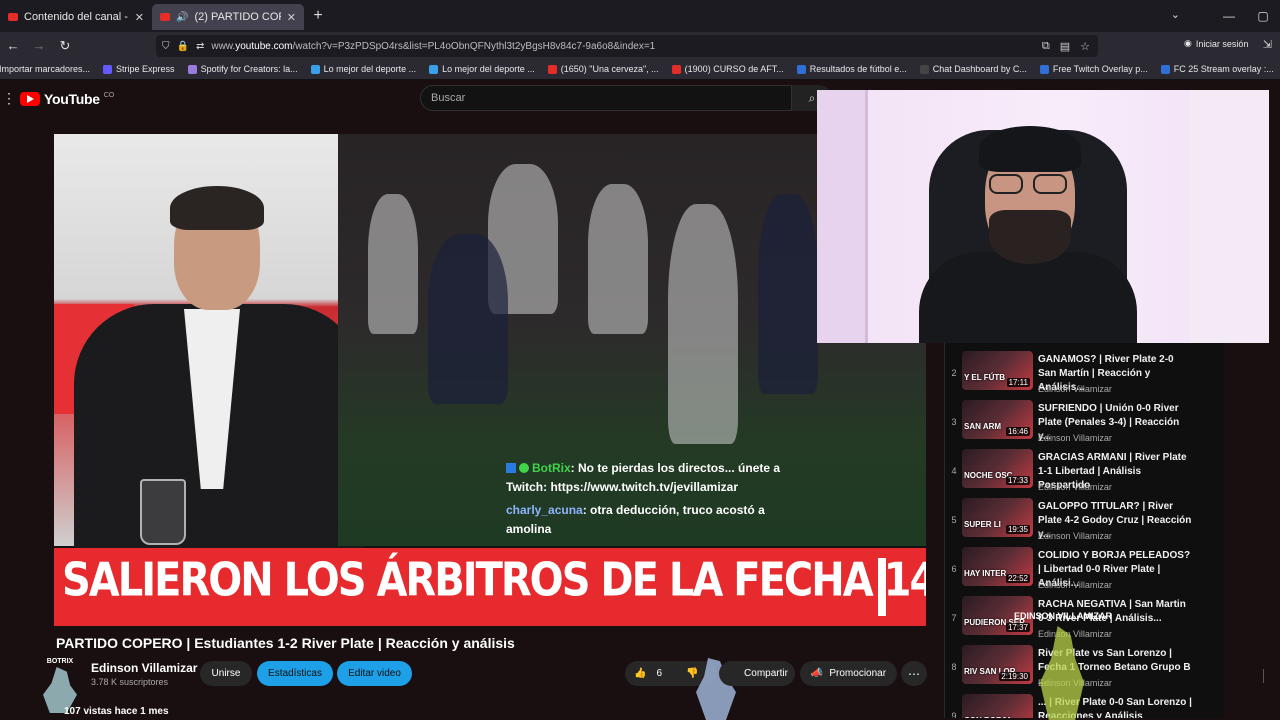  Describe the element at coordinates (848, 673) in the screenshot. I see `promote-button: 📣 Promocionar` at that location.